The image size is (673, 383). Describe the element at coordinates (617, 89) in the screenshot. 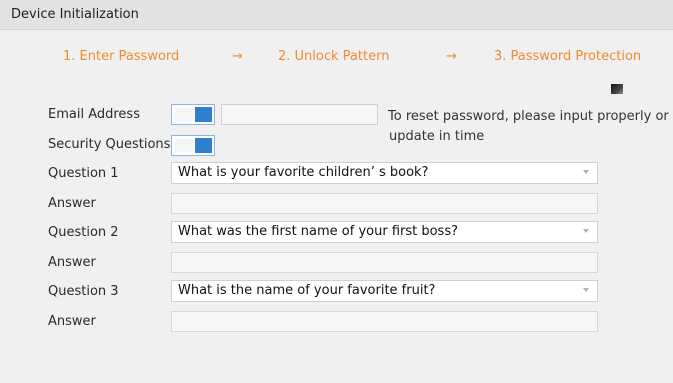

I see `qr-code-icon` at that location.